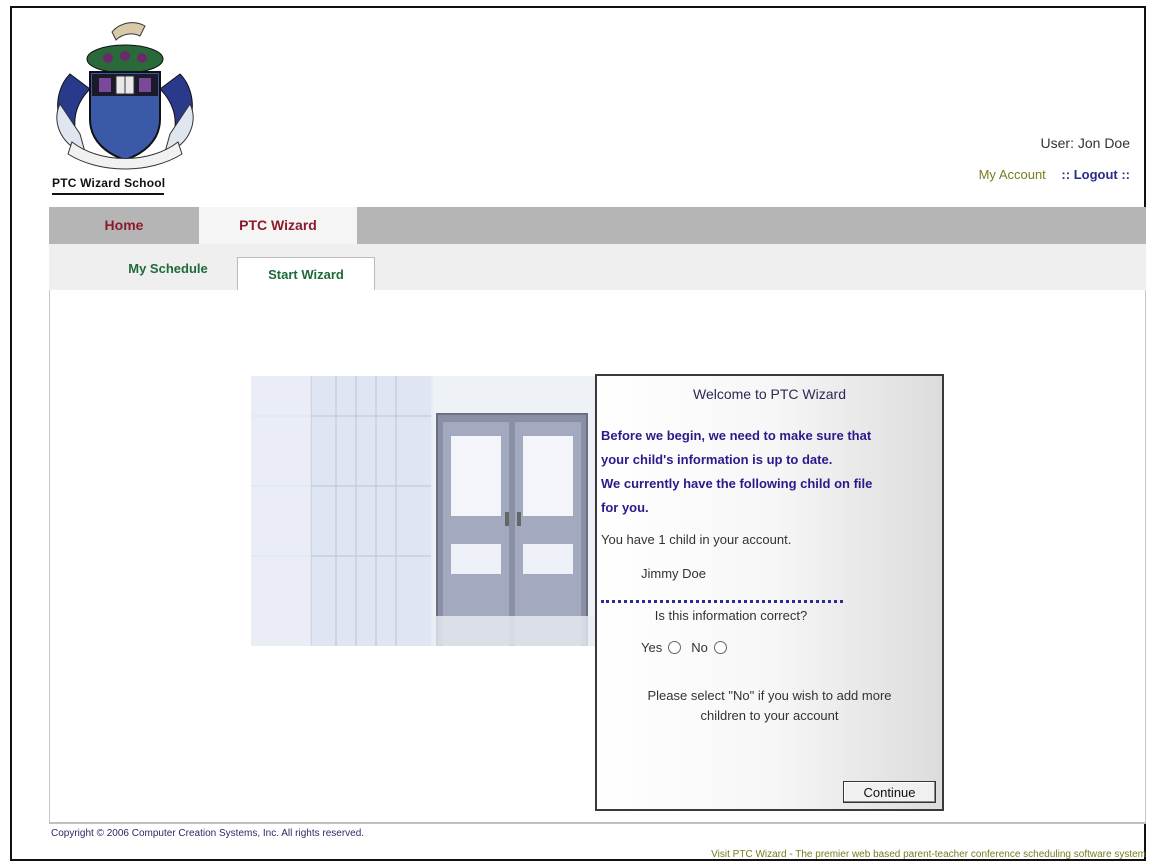 The image size is (1156, 867). I want to click on tab-home: Home, so click(124, 225).